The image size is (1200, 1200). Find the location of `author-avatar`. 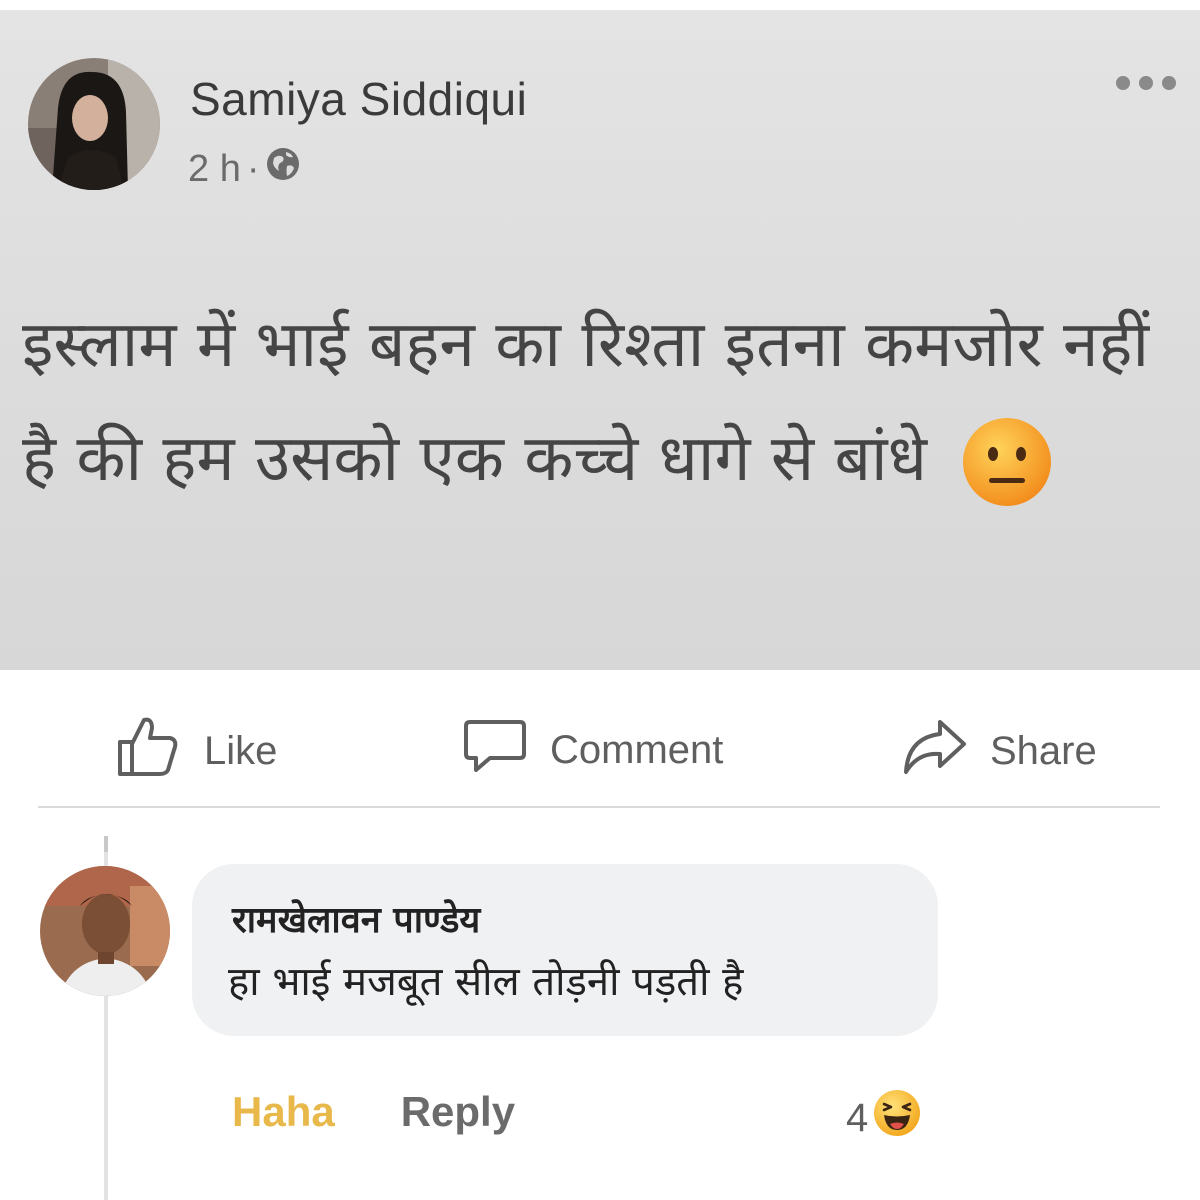

author-avatar is located at coordinates (94, 124).